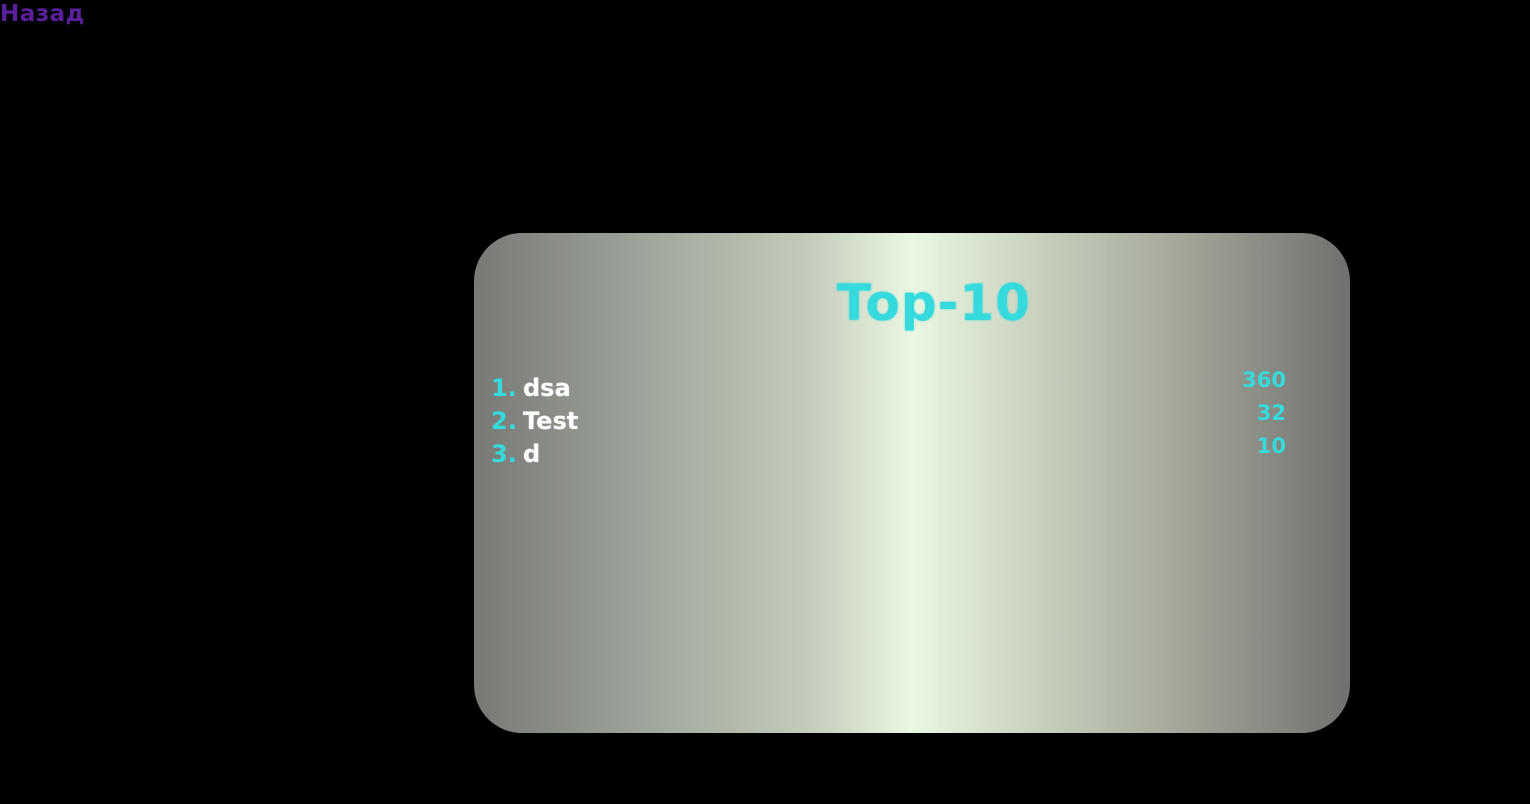 This screenshot has width=1530, height=804. I want to click on player-name: dsa, so click(547, 387).